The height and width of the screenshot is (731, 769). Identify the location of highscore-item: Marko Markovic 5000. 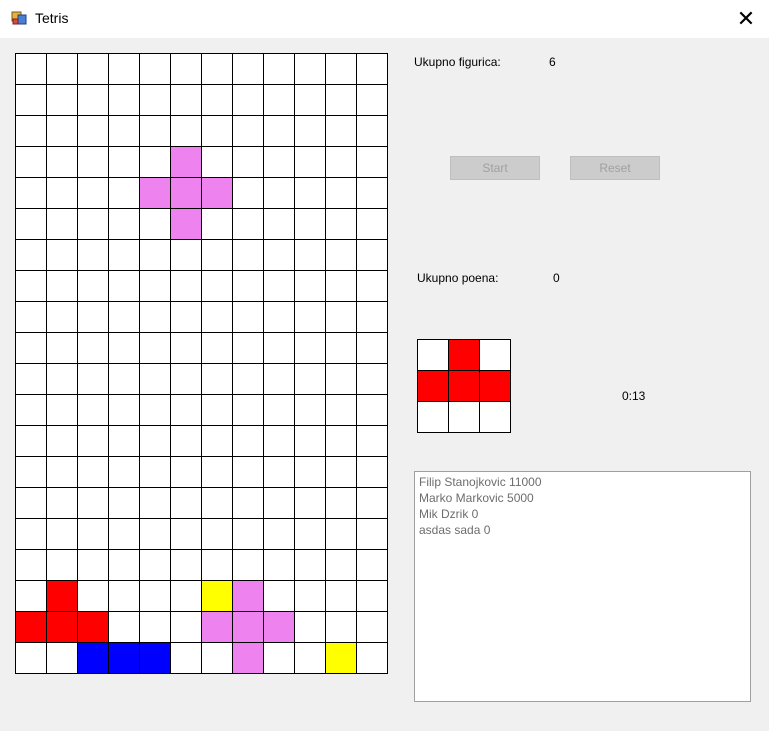
(582, 498).